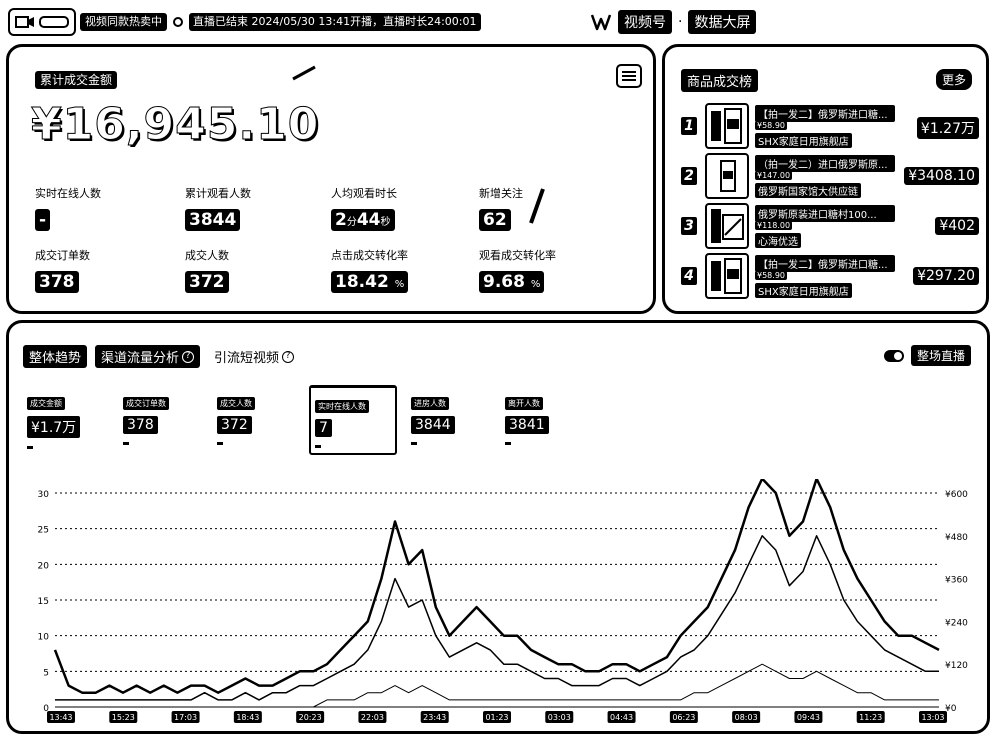  Describe the element at coordinates (257, 420) in the screenshot. I see `kpi-buyers: 成交人数 372` at that location.